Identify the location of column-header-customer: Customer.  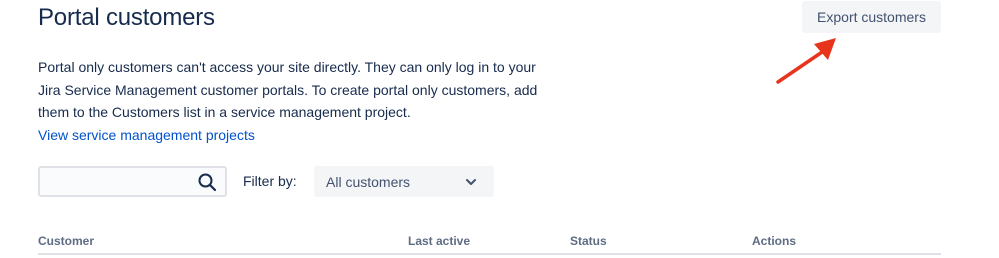
(66, 241).